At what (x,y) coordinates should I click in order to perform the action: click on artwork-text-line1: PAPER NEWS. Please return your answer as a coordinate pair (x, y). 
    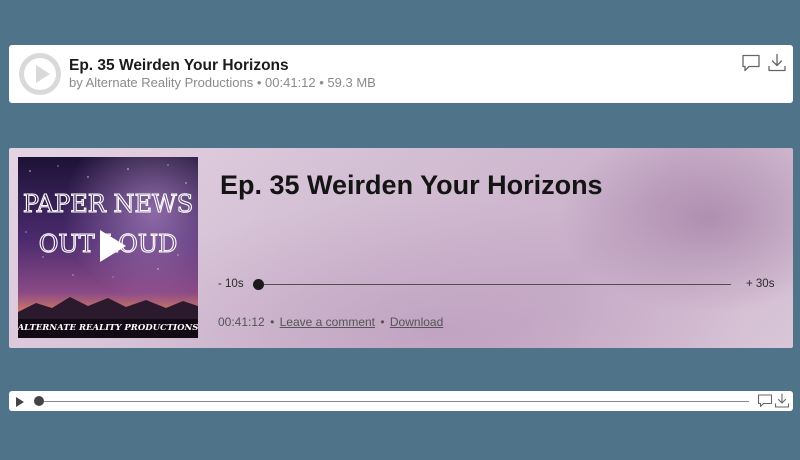
    Looking at the image, I should click on (108, 204).